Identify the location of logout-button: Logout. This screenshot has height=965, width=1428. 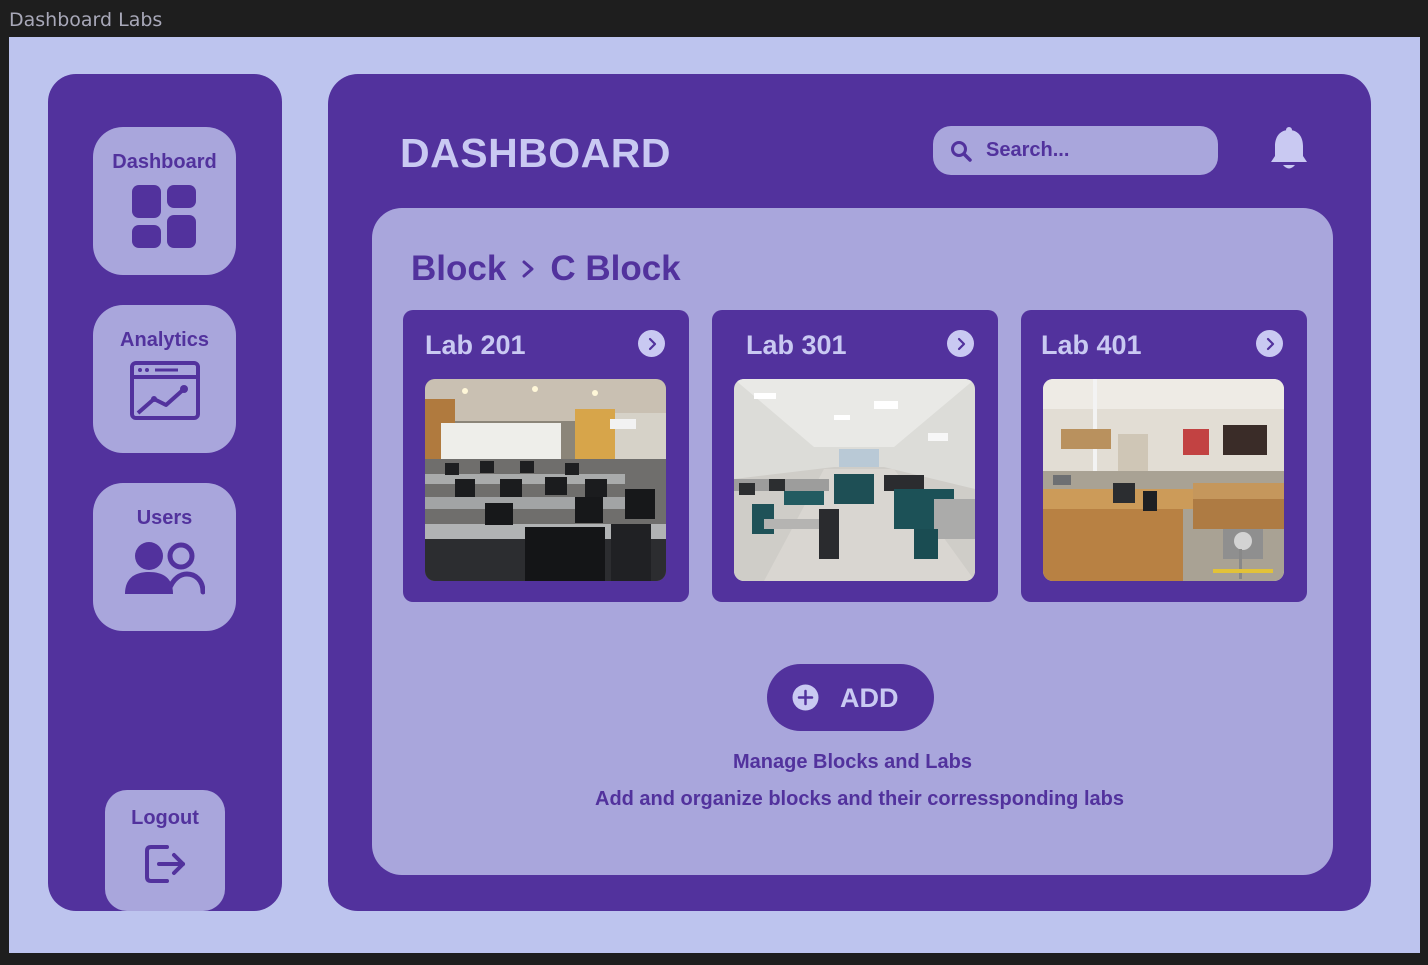
(165, 850).